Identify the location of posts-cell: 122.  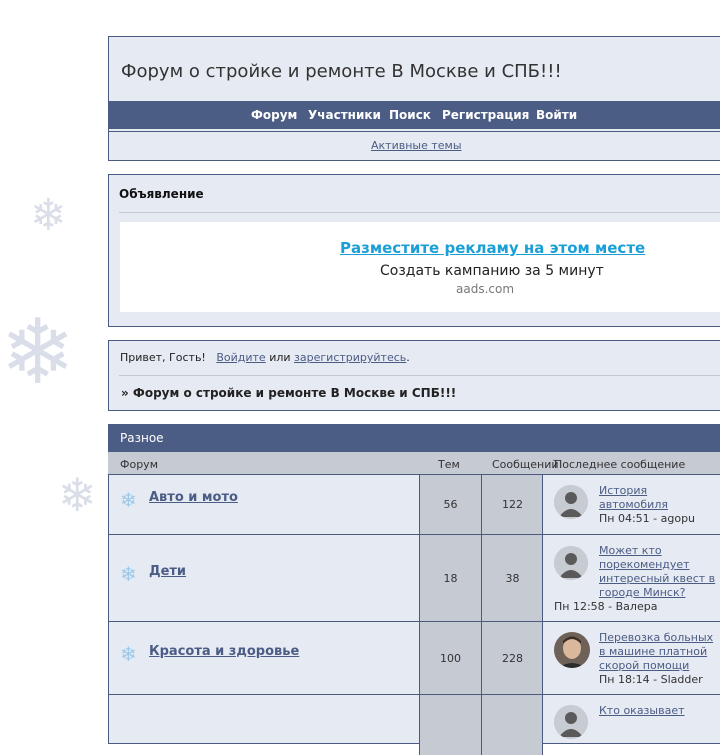
(512, 504).